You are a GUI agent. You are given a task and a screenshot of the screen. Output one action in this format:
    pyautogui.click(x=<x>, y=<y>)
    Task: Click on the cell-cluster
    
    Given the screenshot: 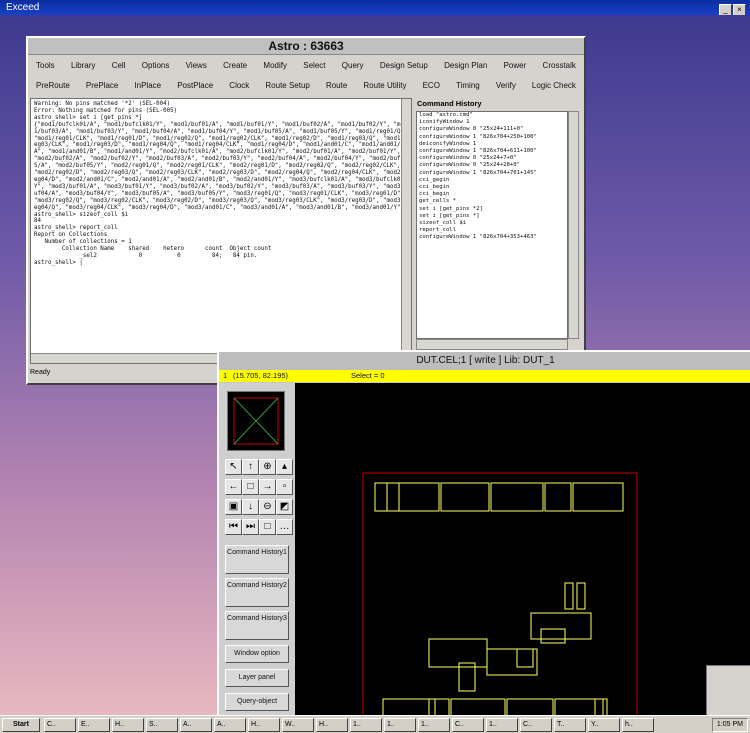 What is the action you would take?
    pyautogui.click(x=561, y=626)
    